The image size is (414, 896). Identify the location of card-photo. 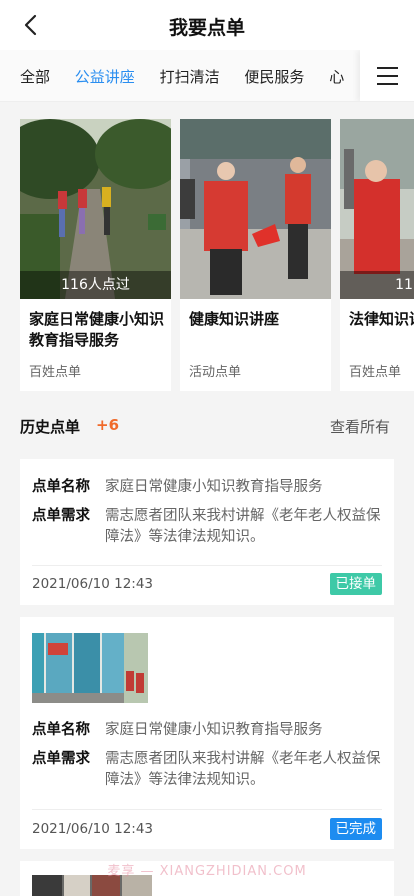
(255, 209).